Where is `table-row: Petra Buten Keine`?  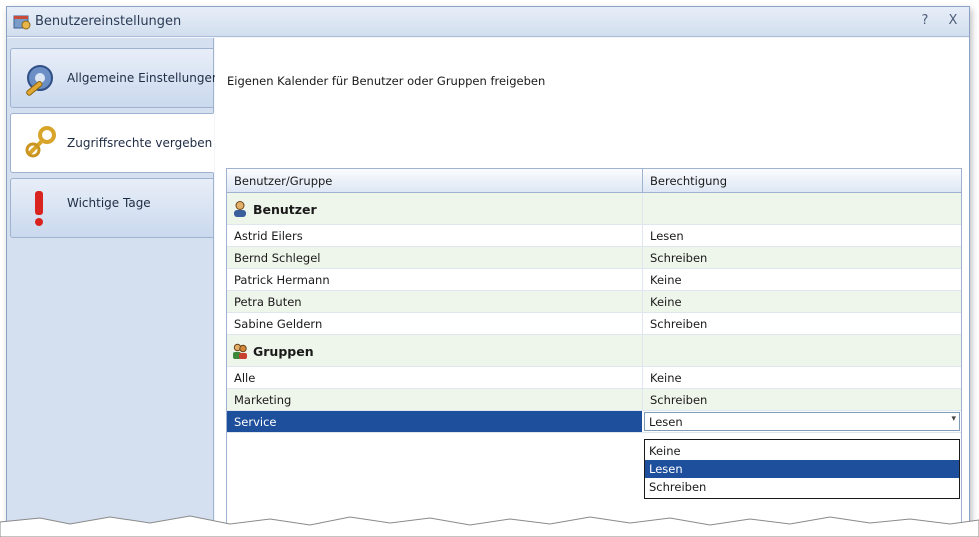
table-row: Petra Buten Keine is located at coordinates (594, 302).